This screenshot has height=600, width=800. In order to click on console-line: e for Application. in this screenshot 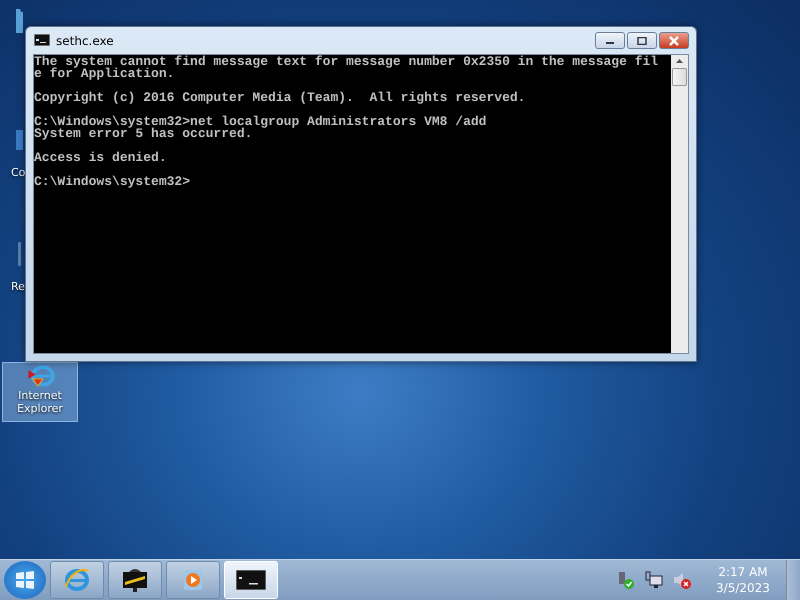, I will do `click(105, 74)`.